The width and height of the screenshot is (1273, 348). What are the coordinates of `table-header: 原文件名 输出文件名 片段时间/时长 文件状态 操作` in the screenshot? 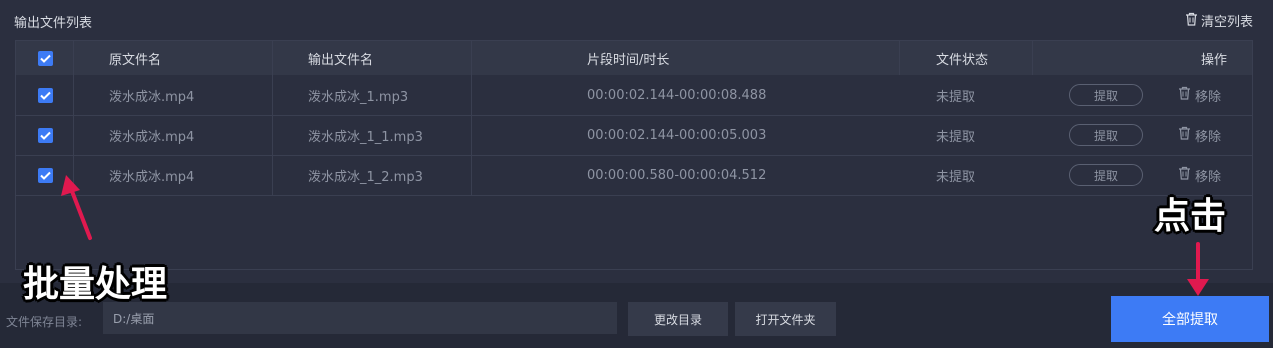 It's located at (634, 58).